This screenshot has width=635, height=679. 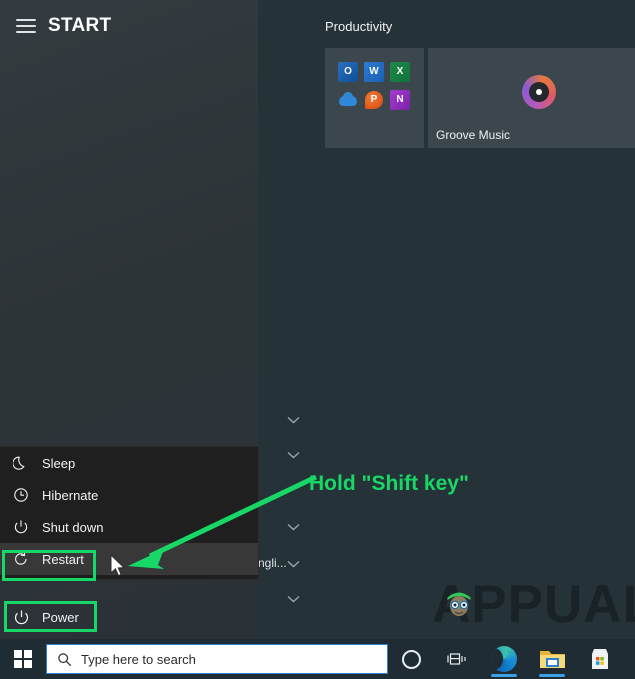 What do you see at coordinates (389, 483) in the screenshot?
I see `annotation-text: Hold "Shift key"` at bounding box center [389, 483].